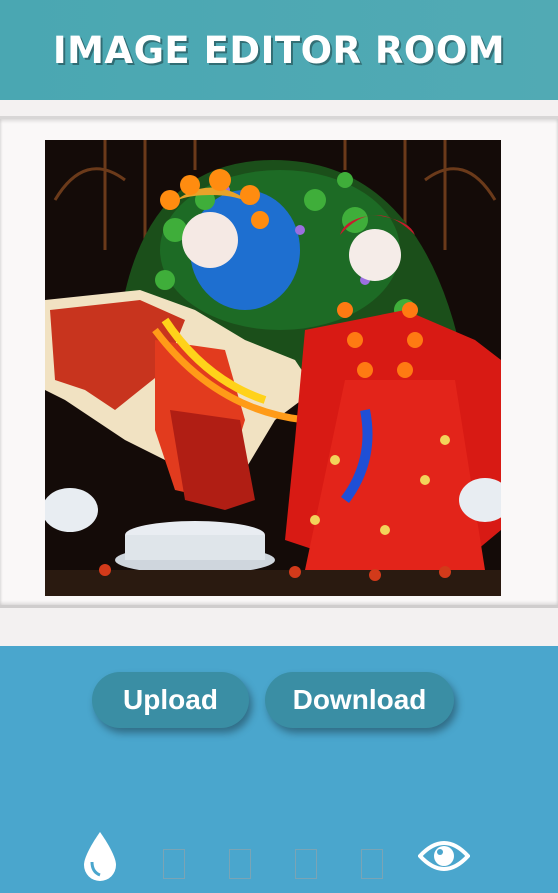  I want to click on filter-toolbar, so click(279, 856).